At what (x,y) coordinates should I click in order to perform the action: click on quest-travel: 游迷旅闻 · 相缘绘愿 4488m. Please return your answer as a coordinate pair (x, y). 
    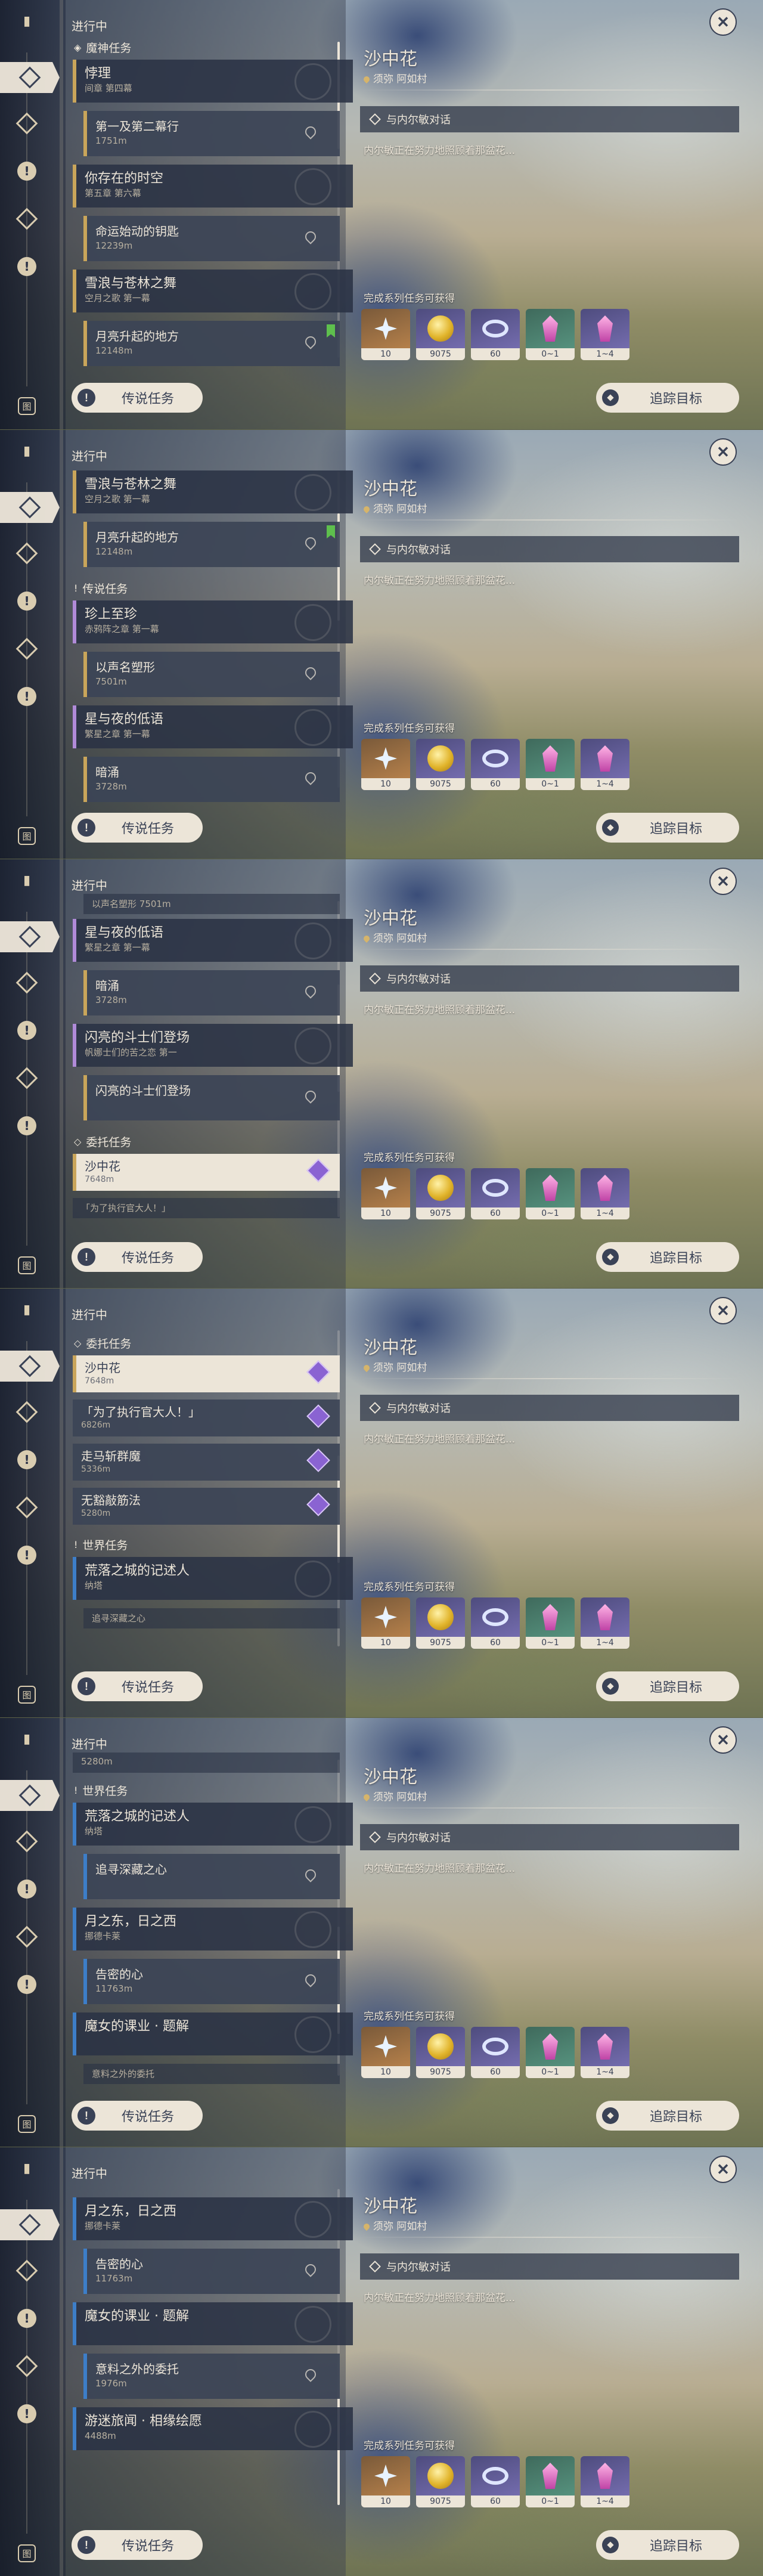
    Looking at the image, I should click on (213, 2428).